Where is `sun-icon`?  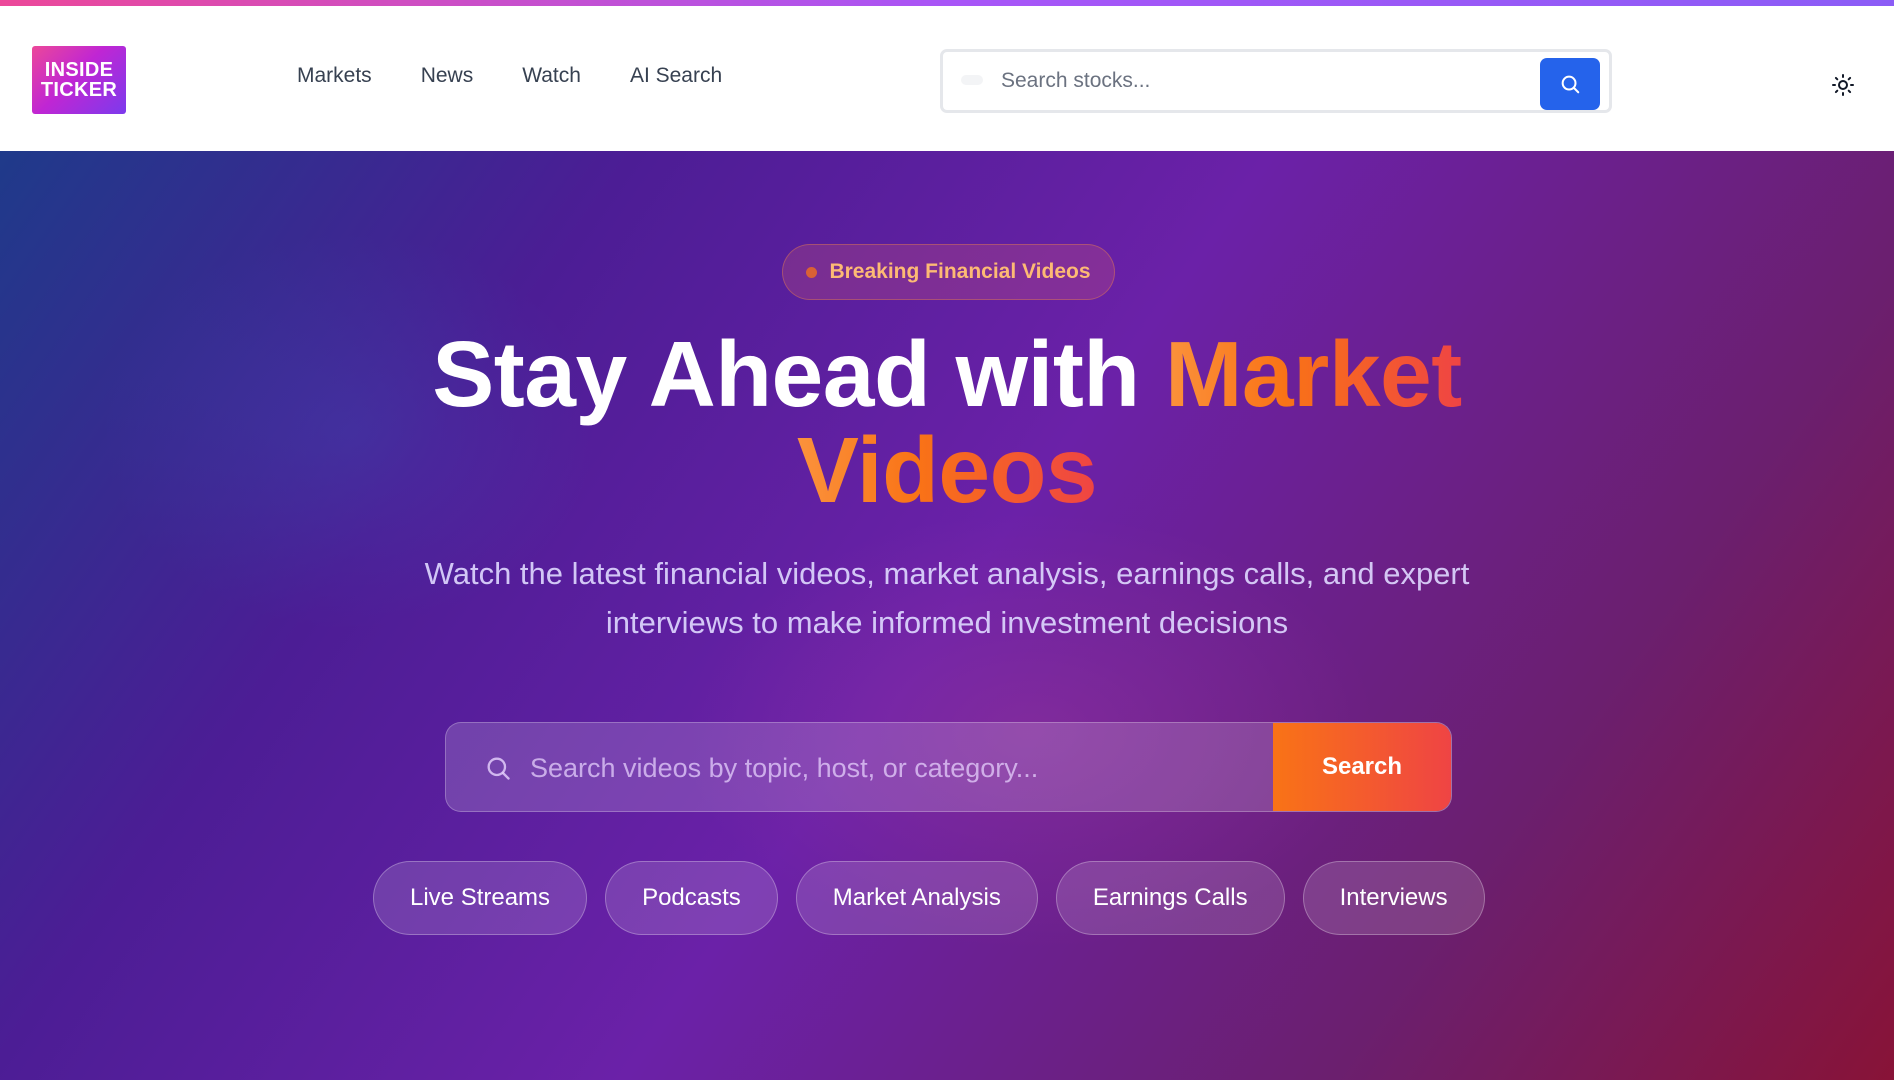 sun-icon is located at coordinates (1843, 85).